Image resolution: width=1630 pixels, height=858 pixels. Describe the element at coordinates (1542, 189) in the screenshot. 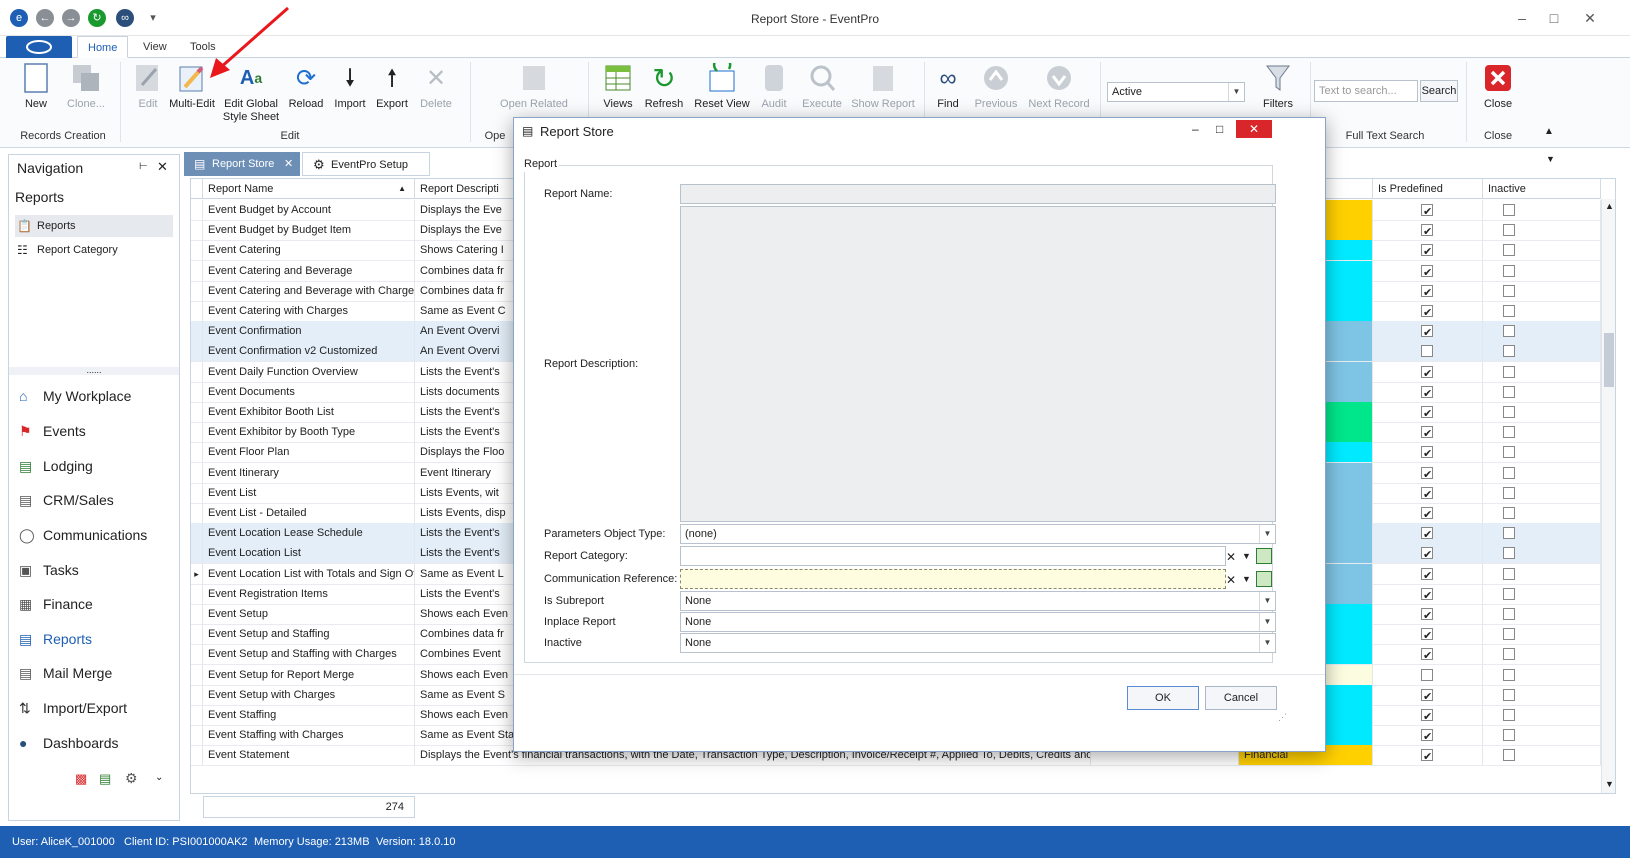

I see `column-header-inactive: Inactive` at that location.